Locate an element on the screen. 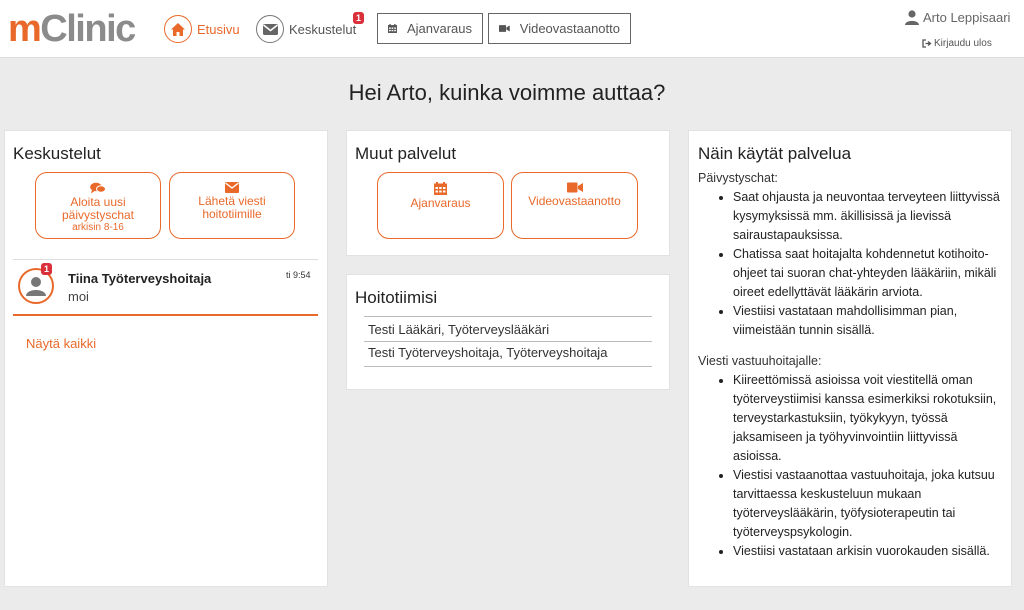  comments-icon is located at coordinates (98, 188).